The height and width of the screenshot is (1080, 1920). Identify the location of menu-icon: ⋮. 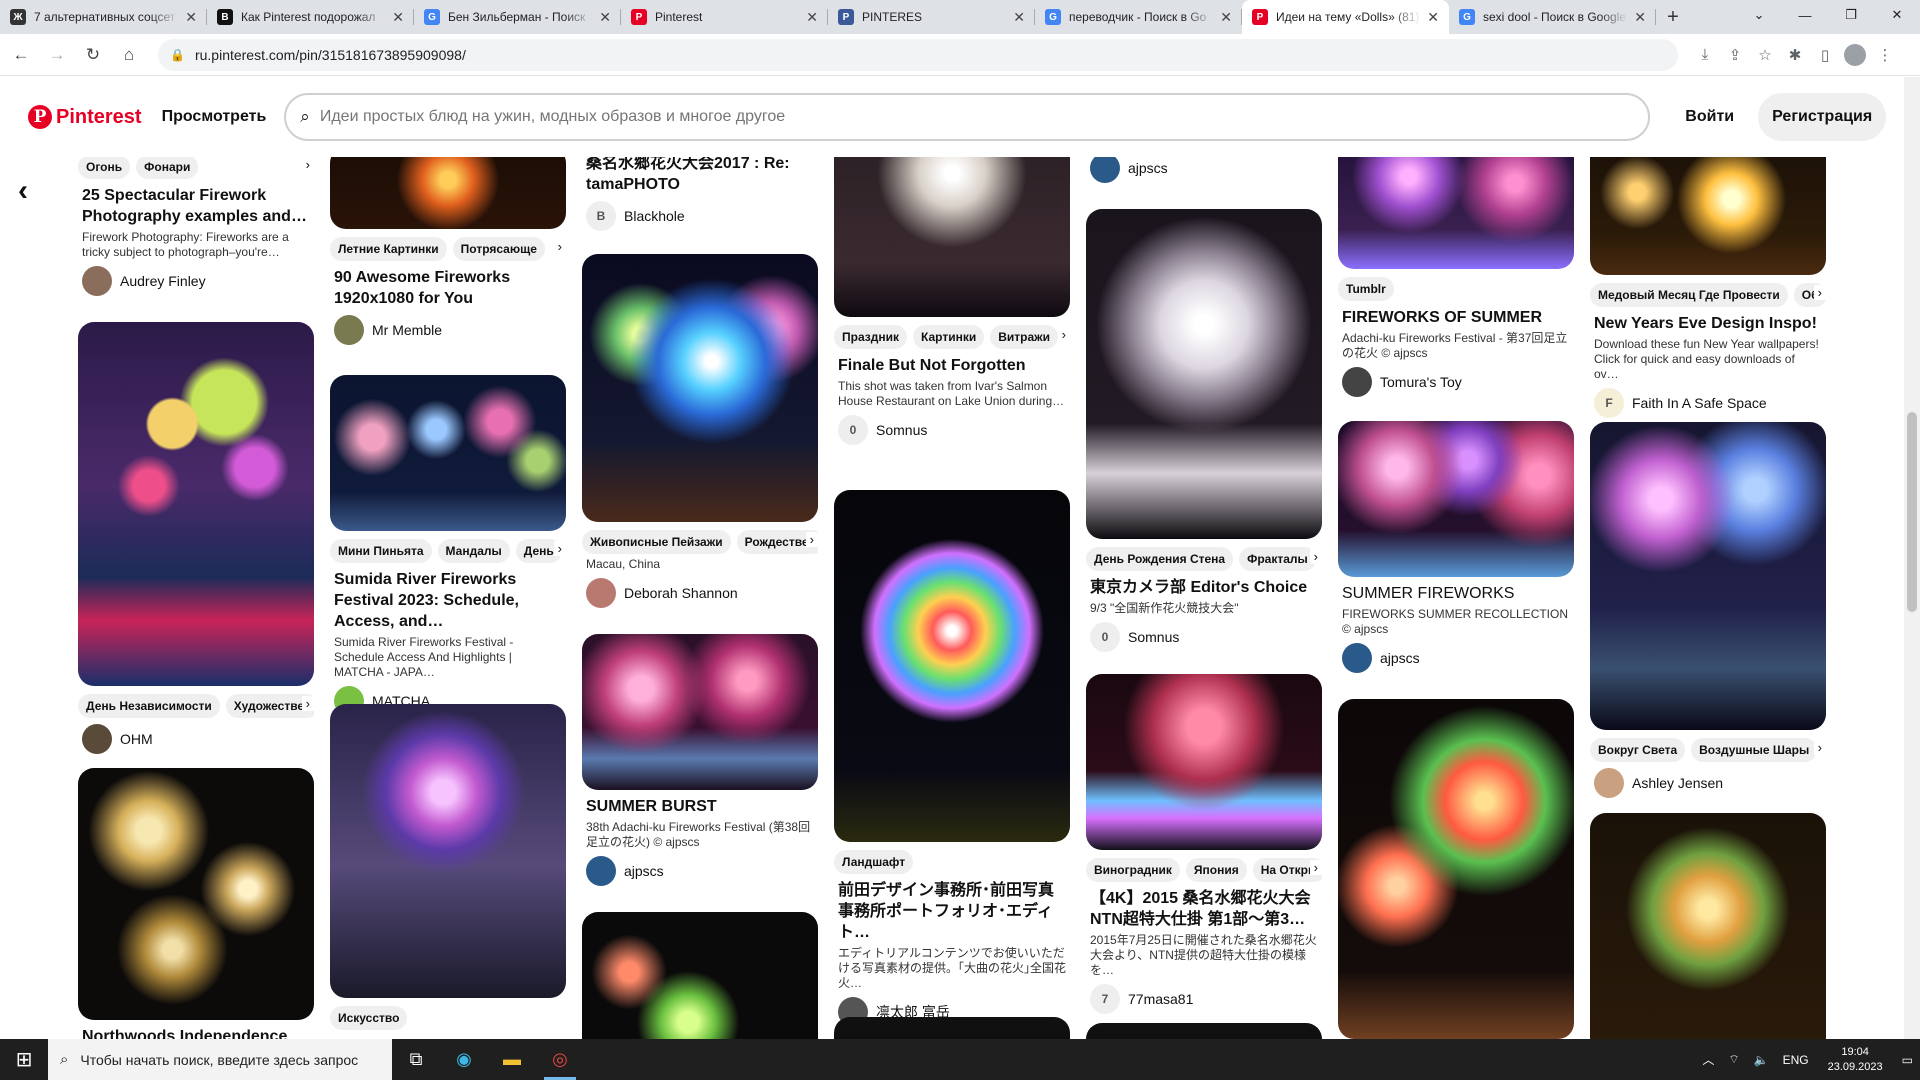
(1885, 55).